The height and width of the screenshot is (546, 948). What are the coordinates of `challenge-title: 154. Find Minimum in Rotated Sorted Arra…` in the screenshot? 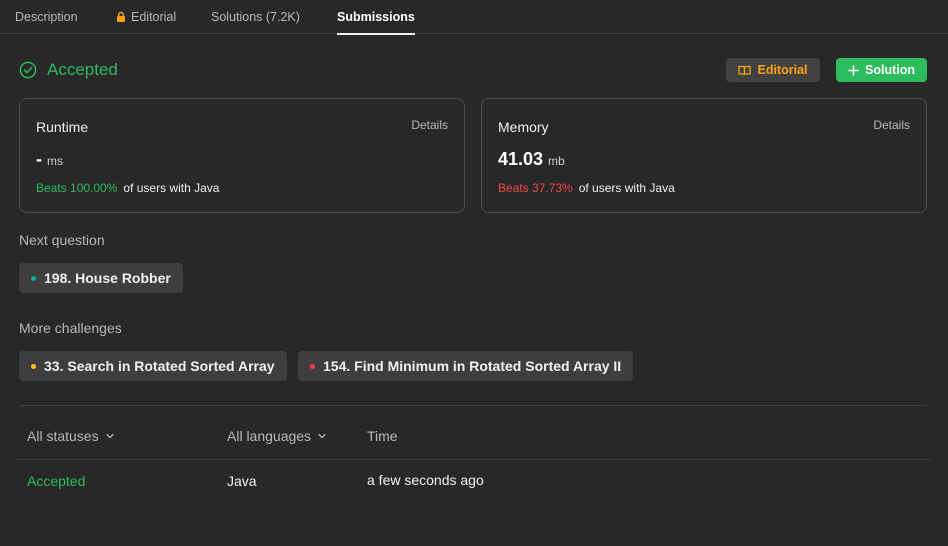 It's located at (472, 366).